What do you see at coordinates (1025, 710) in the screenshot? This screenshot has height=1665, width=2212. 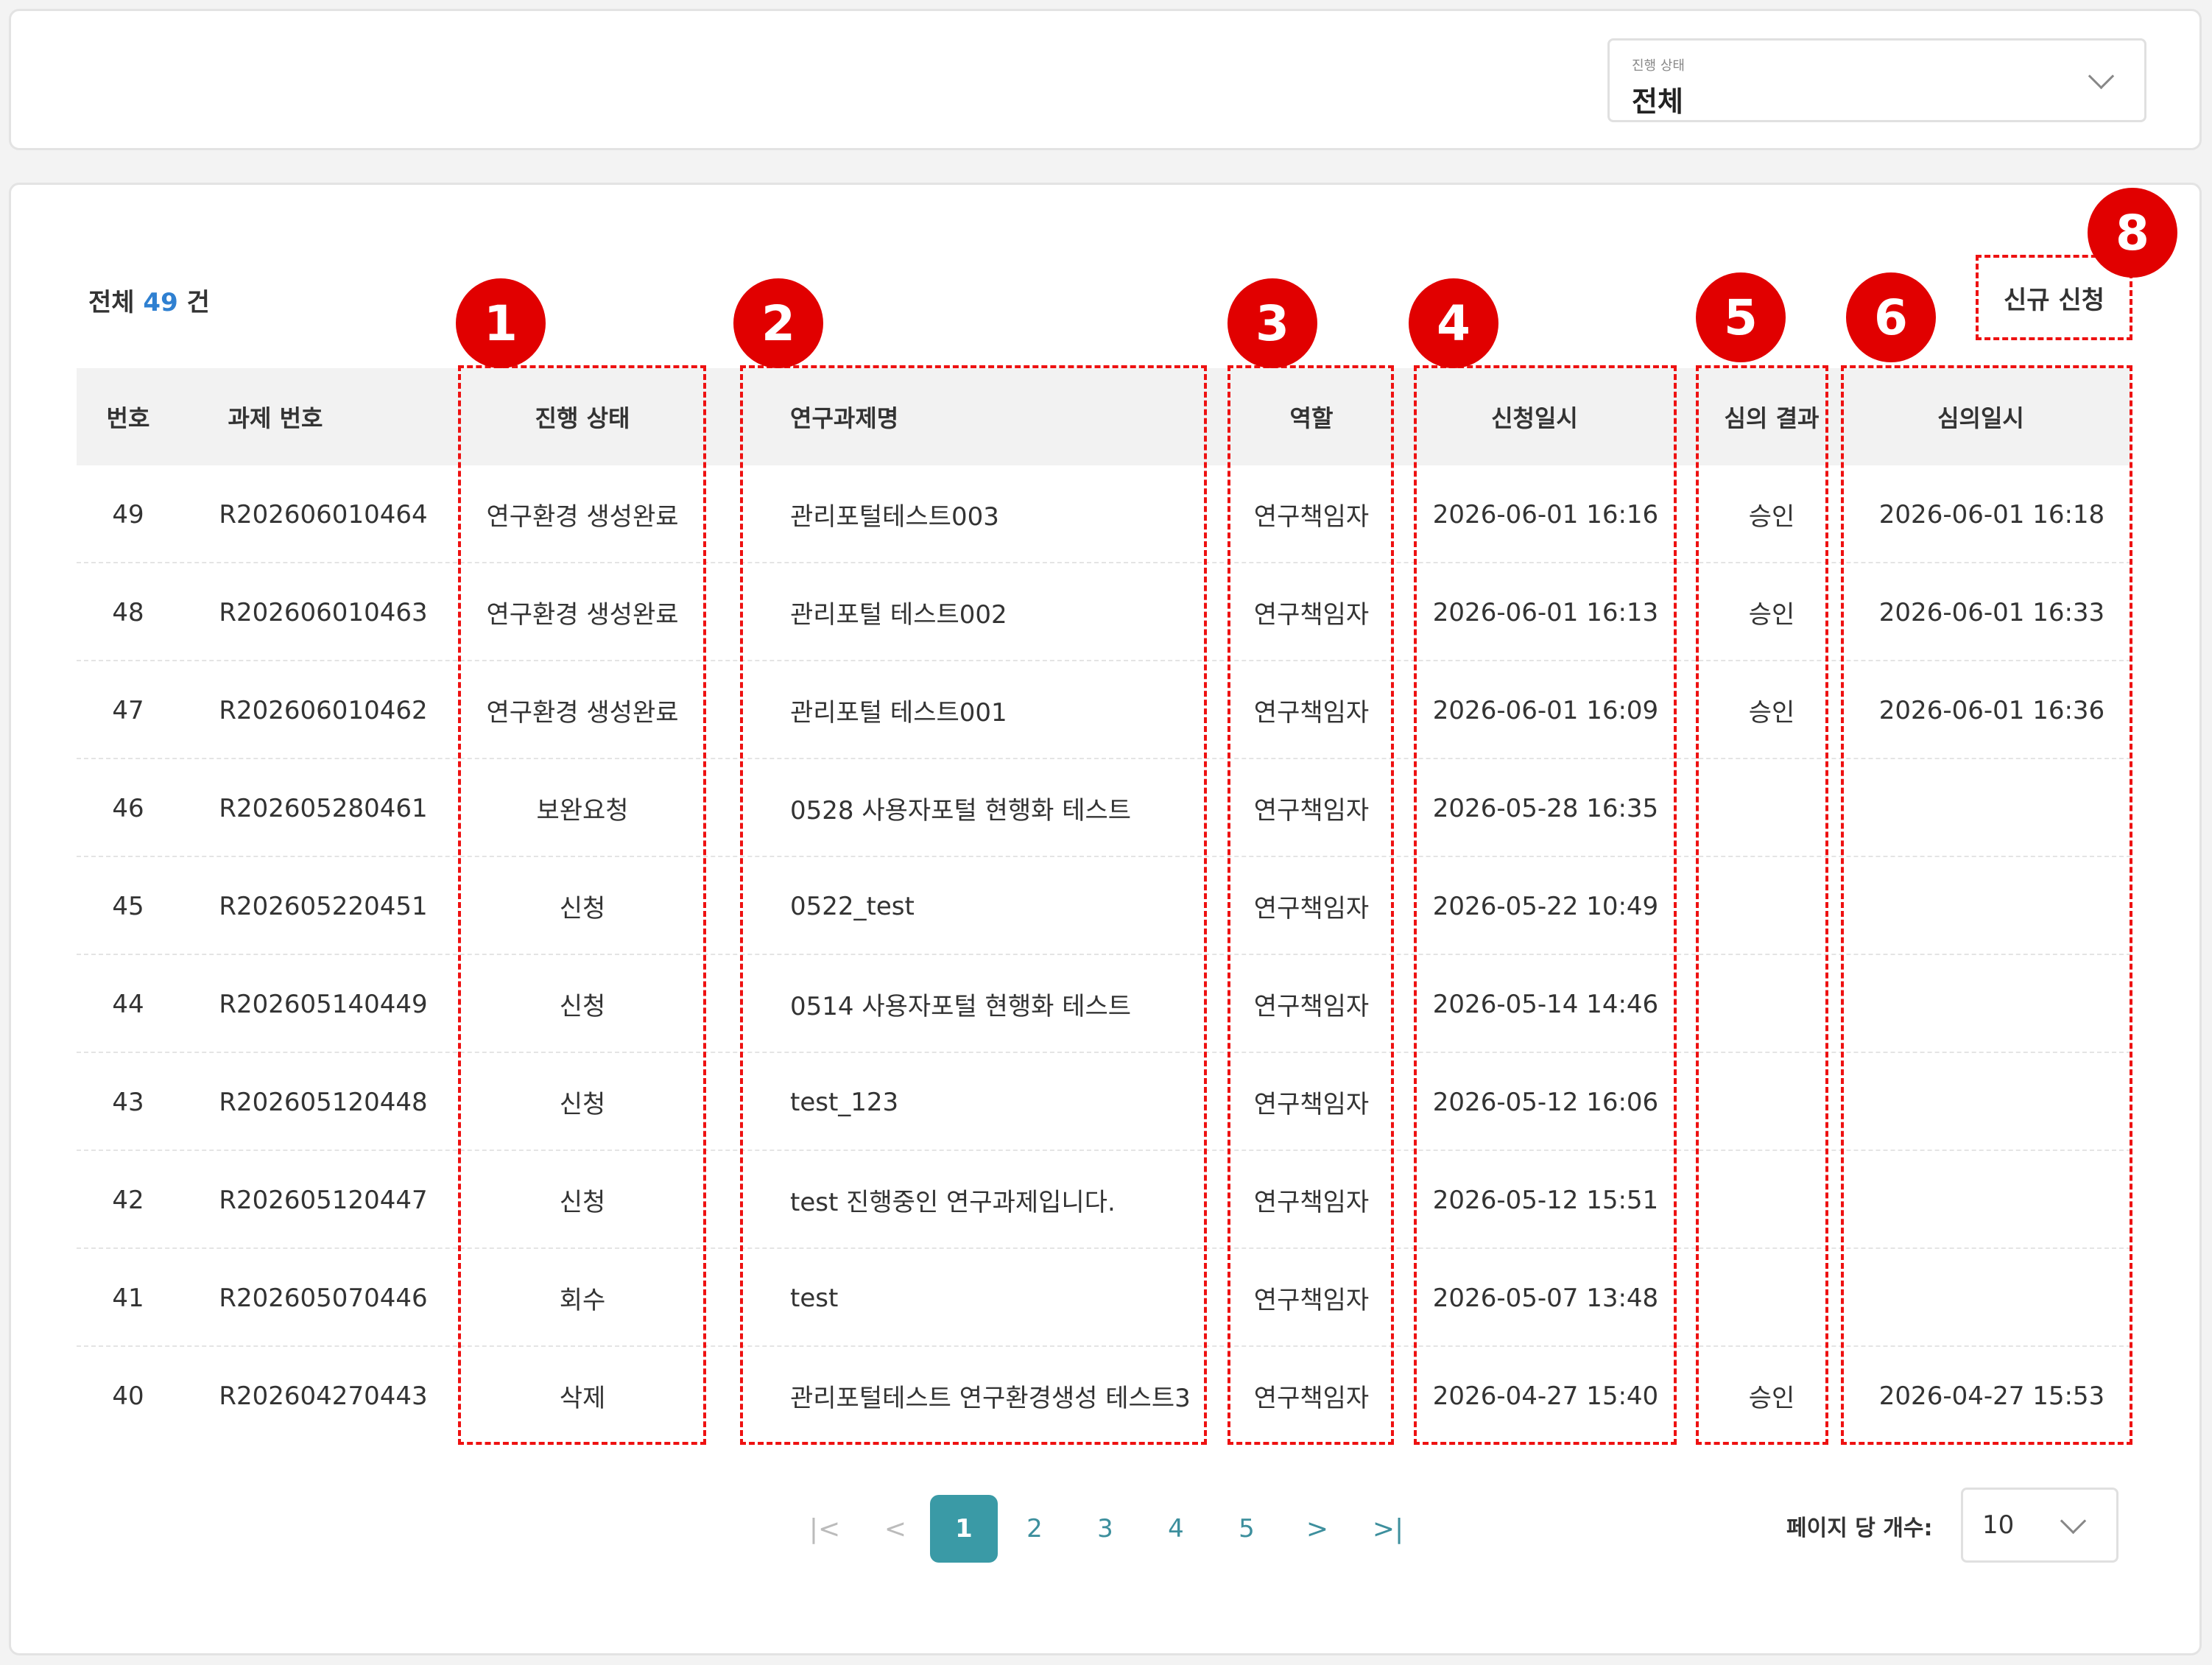 I see `cell-title: 관리포털 테스트001` at bounding box center [1025, 710].